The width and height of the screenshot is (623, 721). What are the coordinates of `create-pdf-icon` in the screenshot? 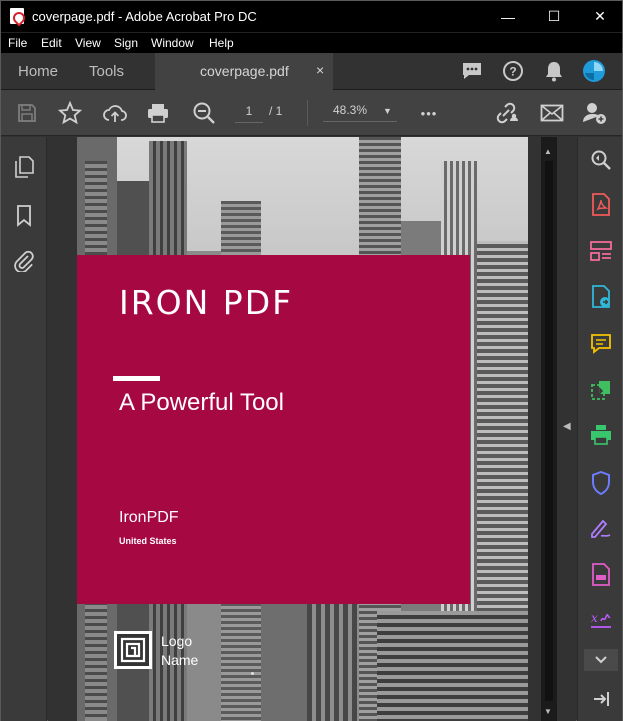 It's located at (601, 205).